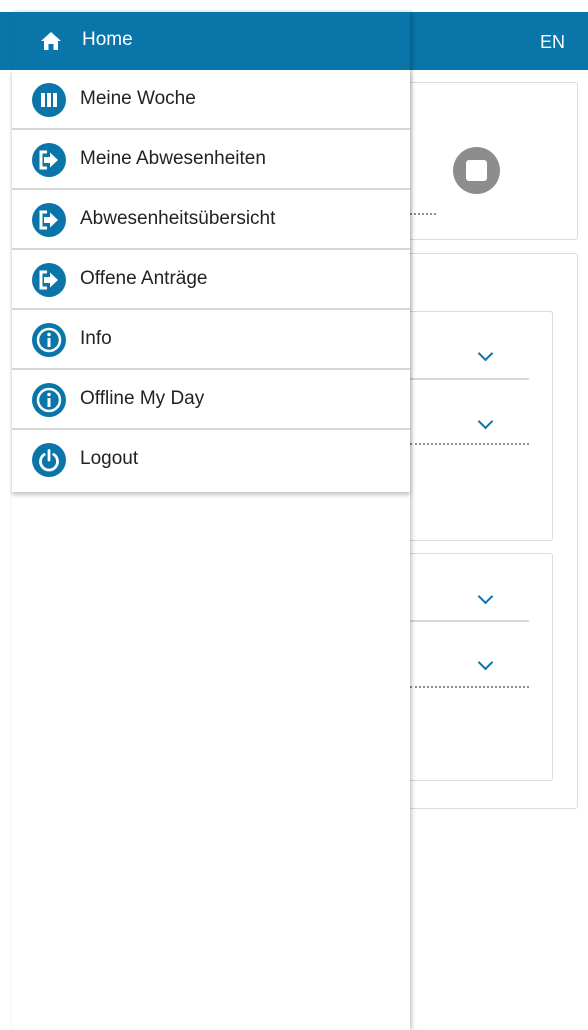 The width and height of the screenshot is (588, 1030). What do you see at coordinates (109, 458) in the screenshot?
I see `menu-item-label: Logout` at bounding box center [109, 458].